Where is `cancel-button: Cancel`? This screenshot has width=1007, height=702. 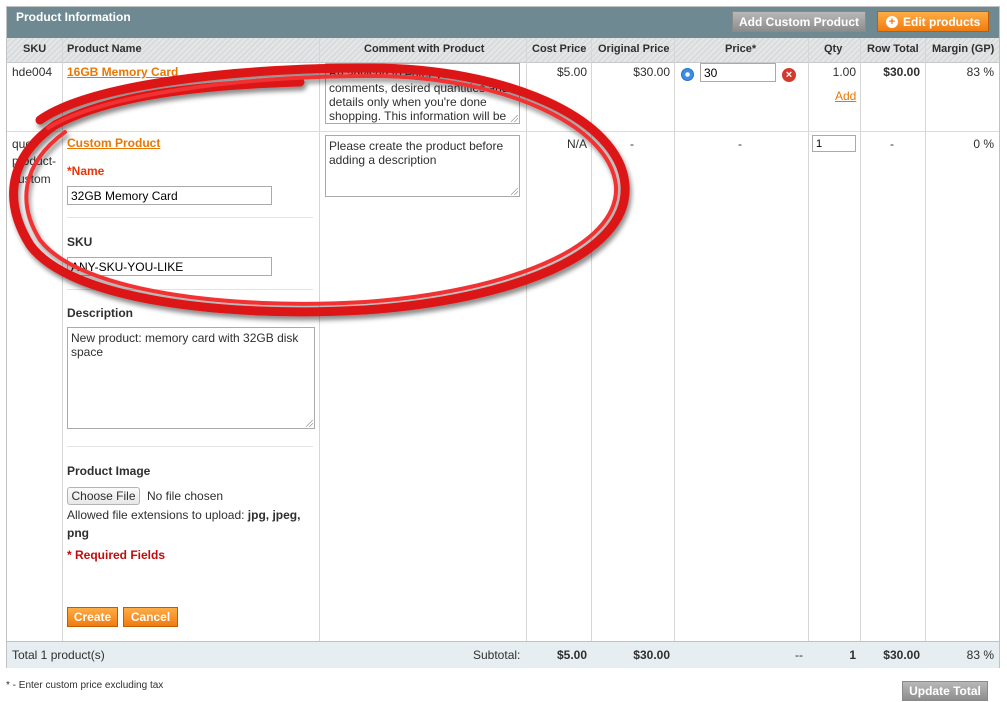 cancel-button: Cancel is located at coordinates (150, 617).